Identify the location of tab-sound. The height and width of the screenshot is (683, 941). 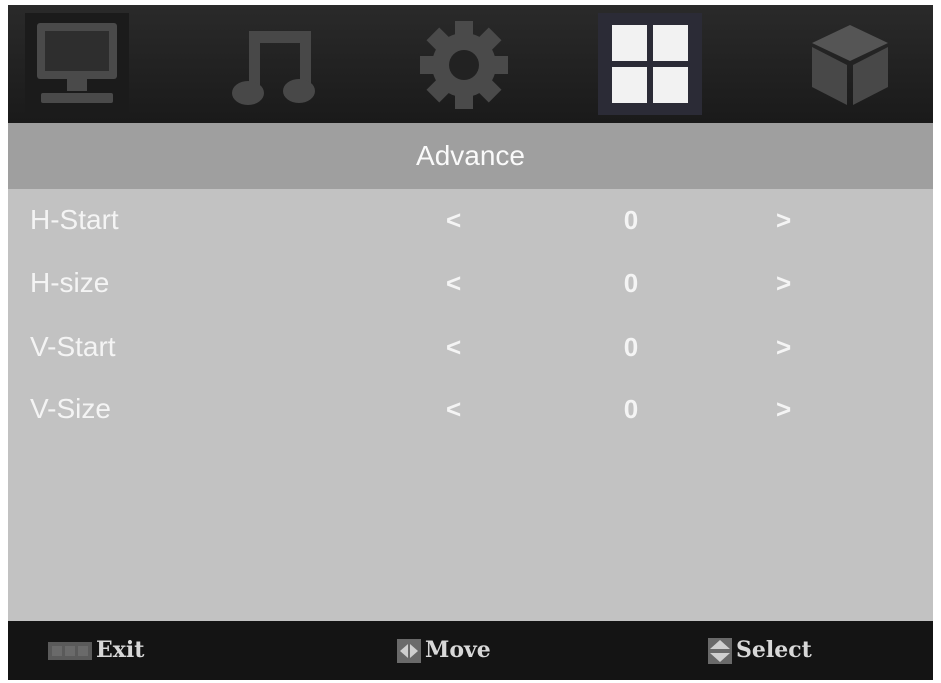
(273, 64).